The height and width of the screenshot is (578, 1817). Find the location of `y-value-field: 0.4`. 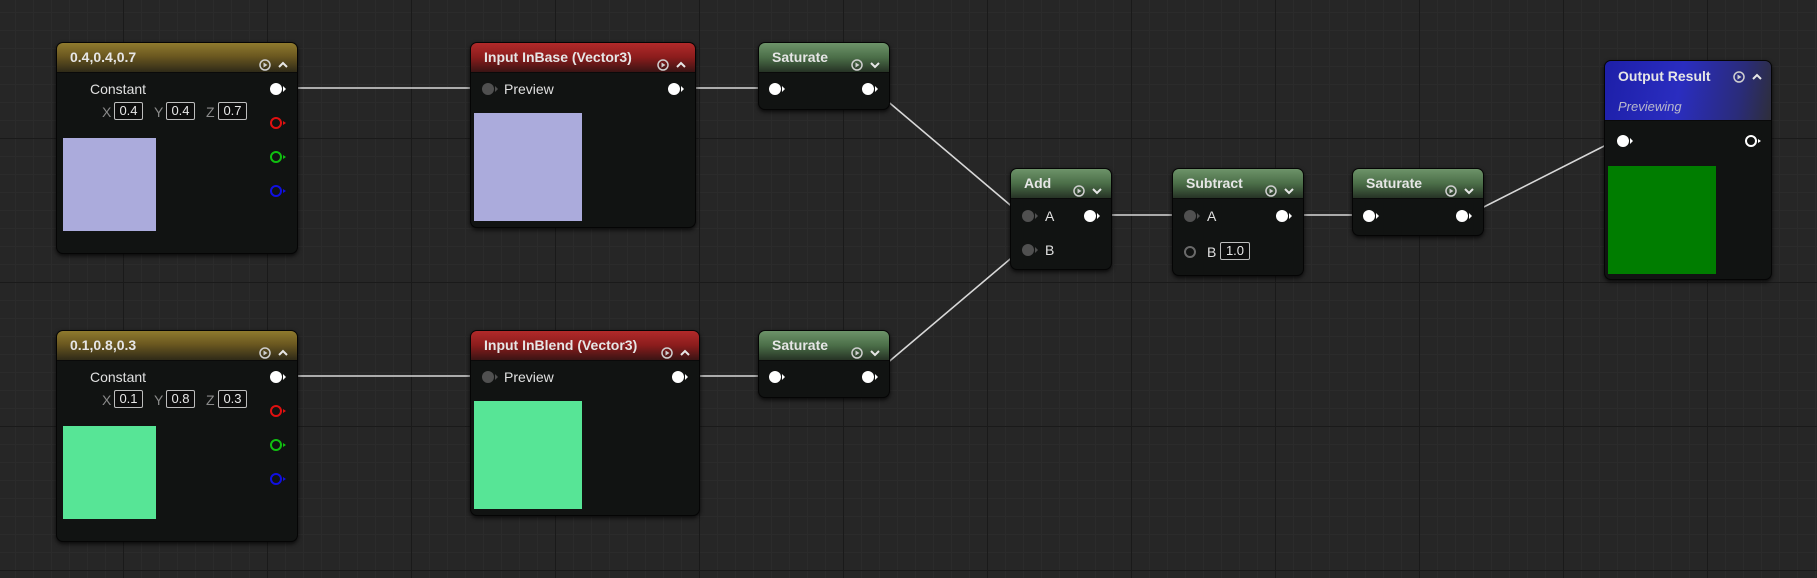

y-value-field: 0.4 is located at coordinates (180, 111).